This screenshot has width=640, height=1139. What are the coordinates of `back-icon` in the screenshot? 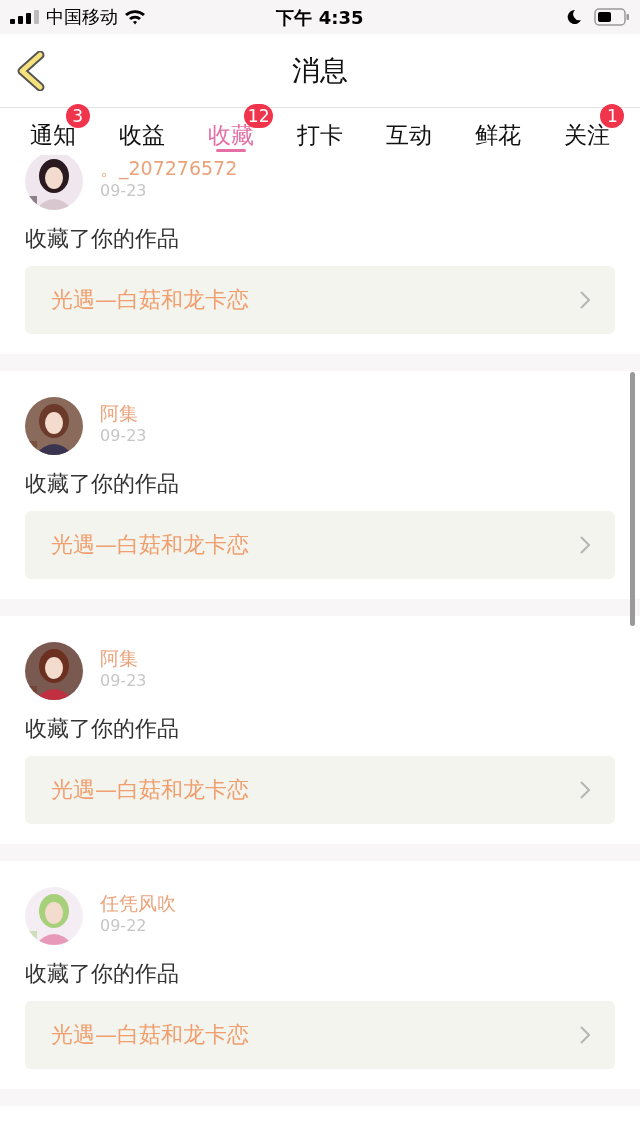 It's located at (31, 71).